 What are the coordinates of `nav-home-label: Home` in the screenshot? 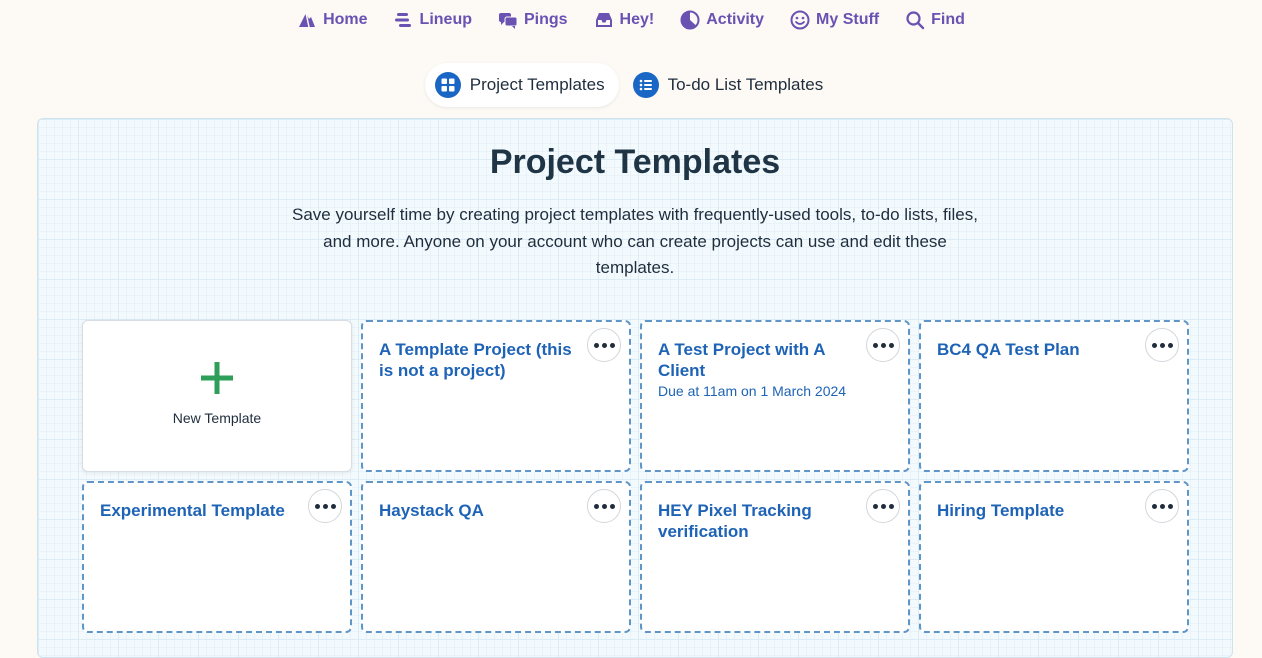 It's located at (345, 19).